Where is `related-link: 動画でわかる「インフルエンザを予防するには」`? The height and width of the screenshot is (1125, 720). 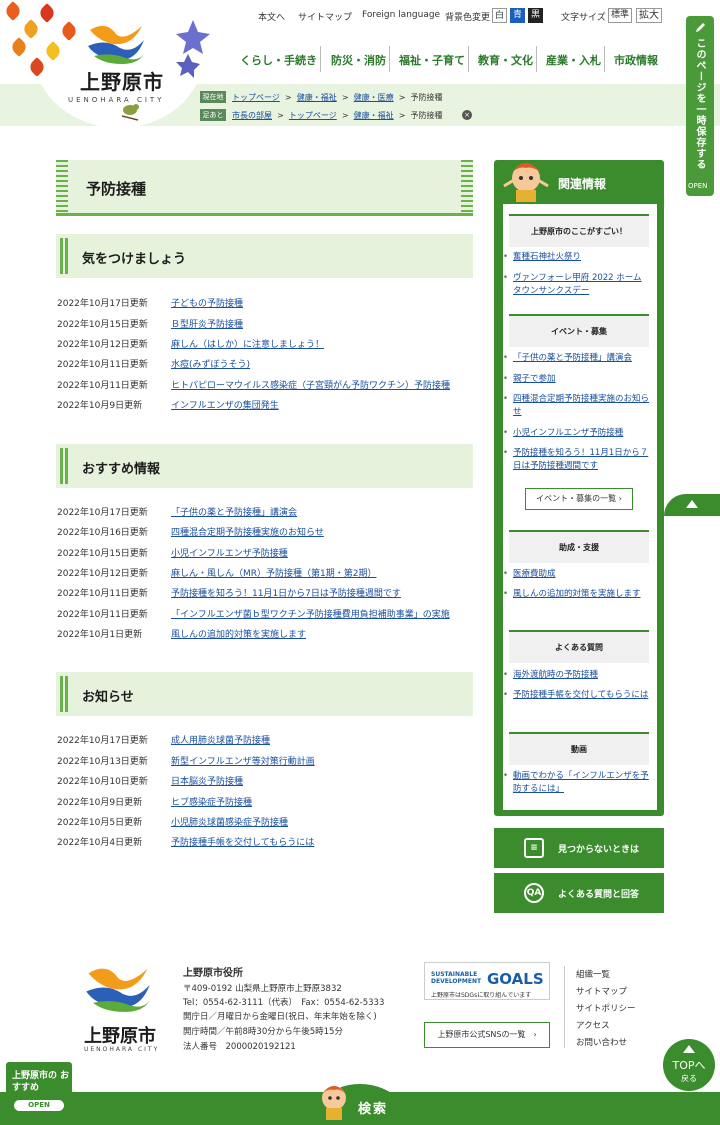
related-link: 動画でわかる「インフルエンザを予防するには」 is located at coordinates (576, 783).